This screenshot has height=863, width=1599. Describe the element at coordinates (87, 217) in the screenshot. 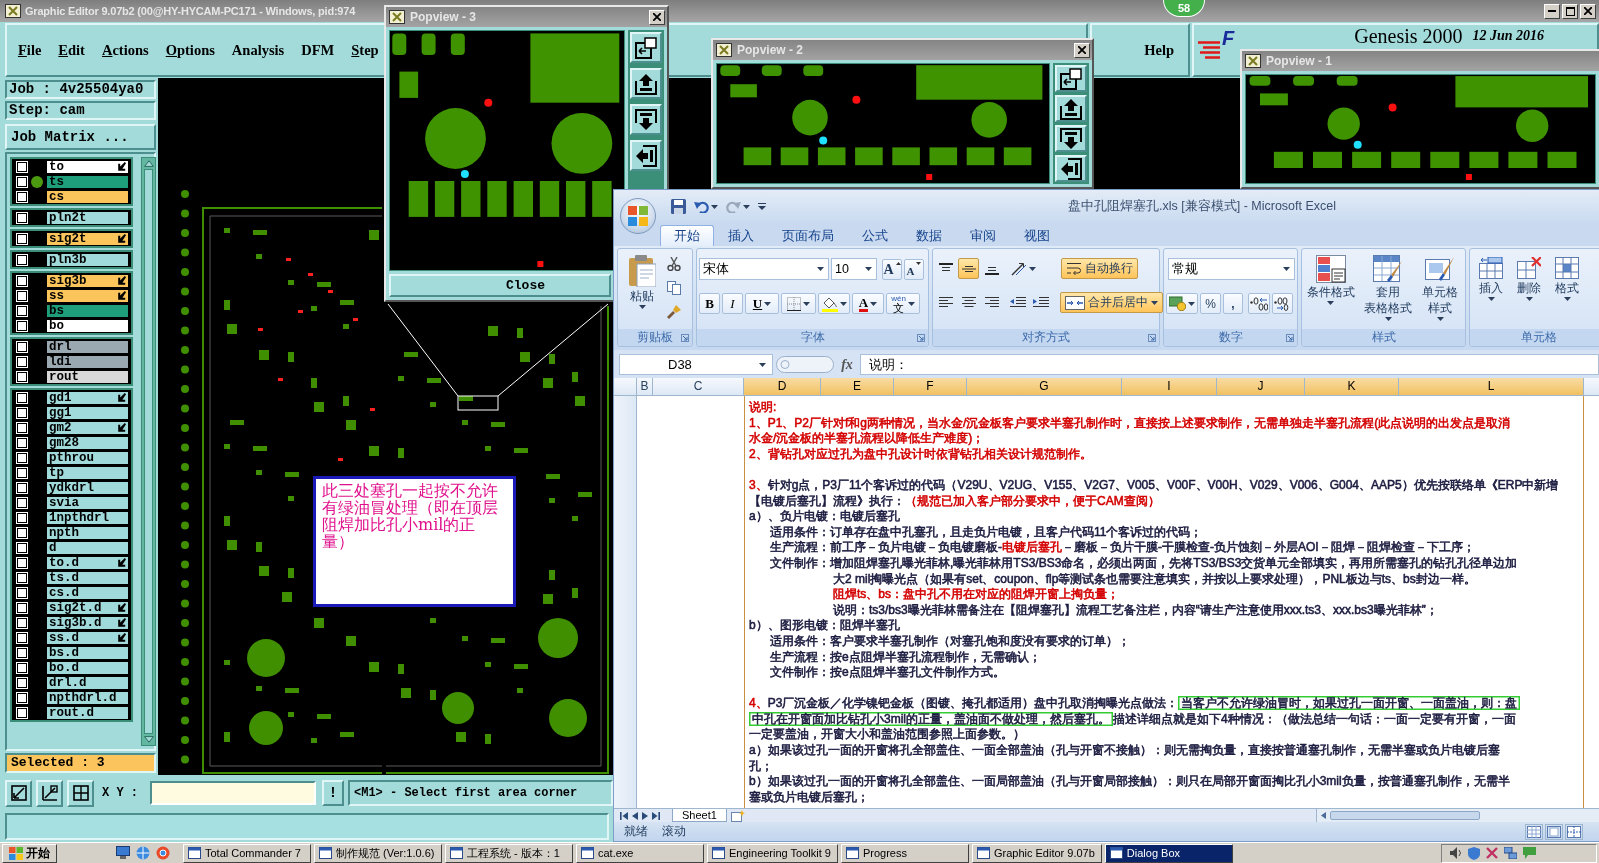

I see `layer-item: pln2t` at that location.